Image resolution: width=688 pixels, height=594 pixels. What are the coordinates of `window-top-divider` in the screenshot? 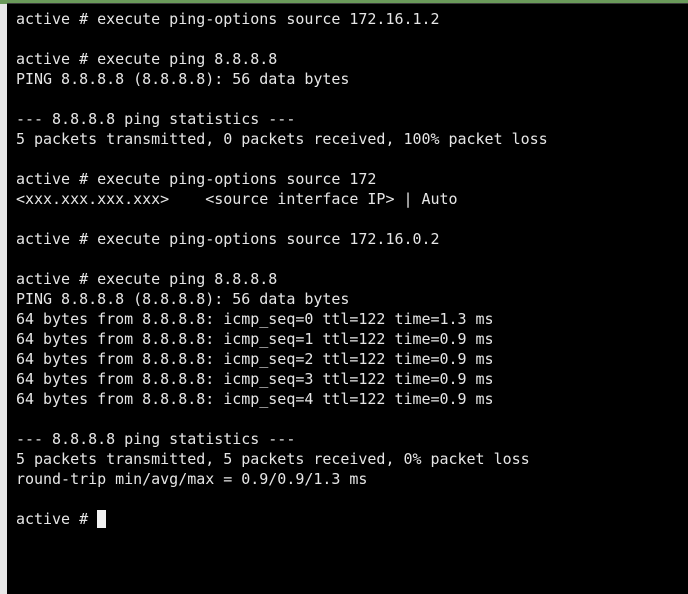 It's located at (347, 3).